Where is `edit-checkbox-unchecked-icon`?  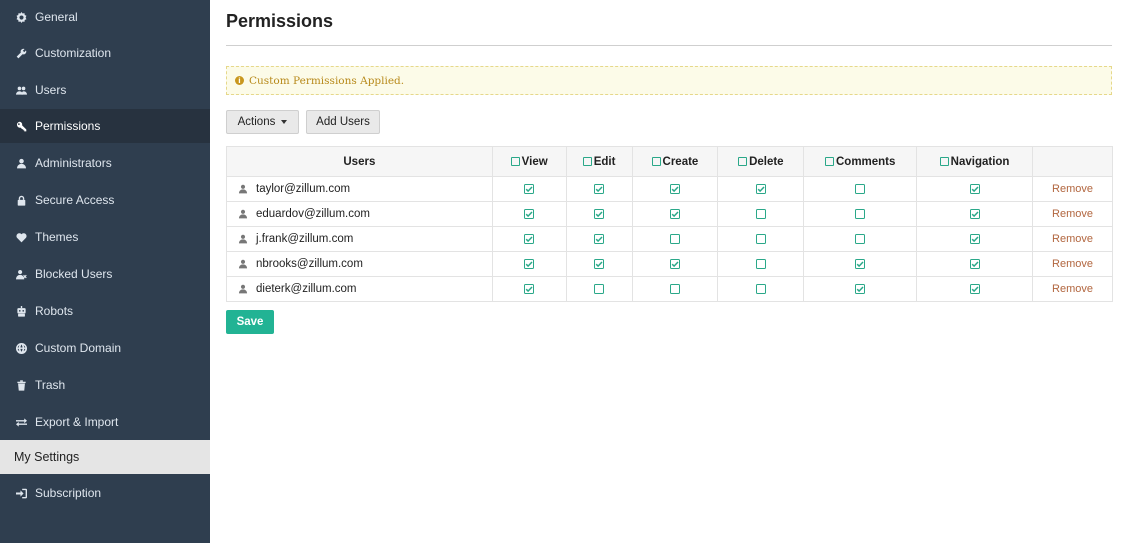 edit-checkbox-unchecked-icon is located at coordinates (599, 288).